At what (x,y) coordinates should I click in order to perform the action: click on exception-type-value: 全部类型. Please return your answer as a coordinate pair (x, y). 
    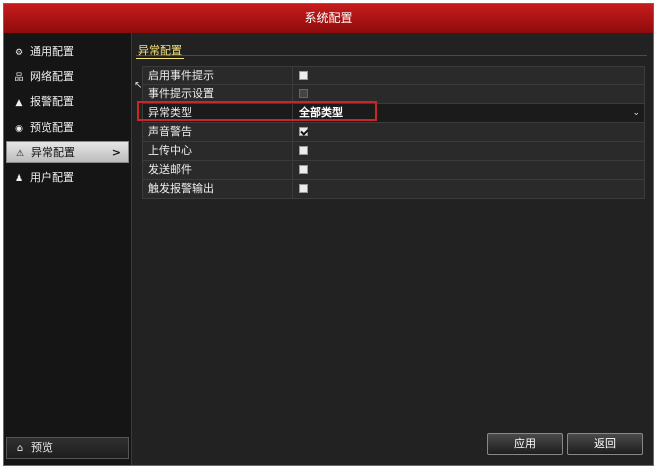
    Looking at the image, I should click on (321, 112).